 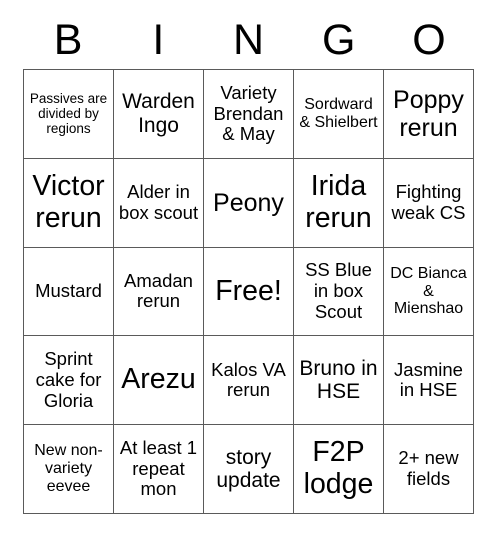 I want to click on bingo-cell: Jasmine in HSE, so click(x=429, y=381).